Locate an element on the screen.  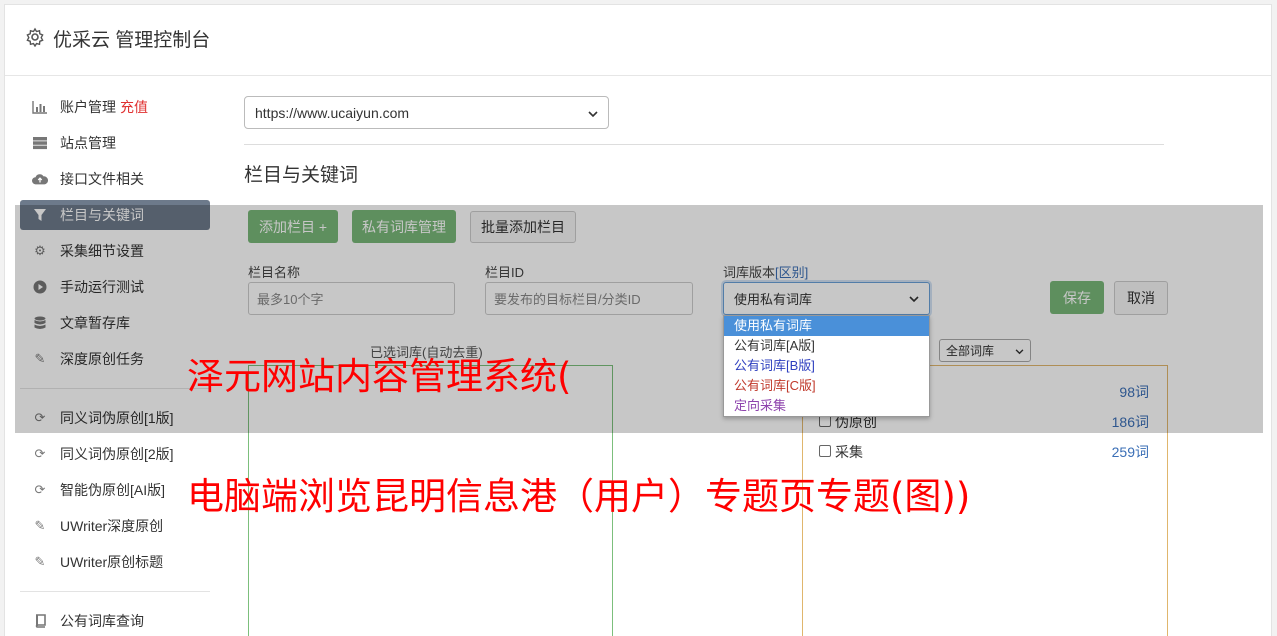
save-button: 保存 is located at coordinates (1077, 297).